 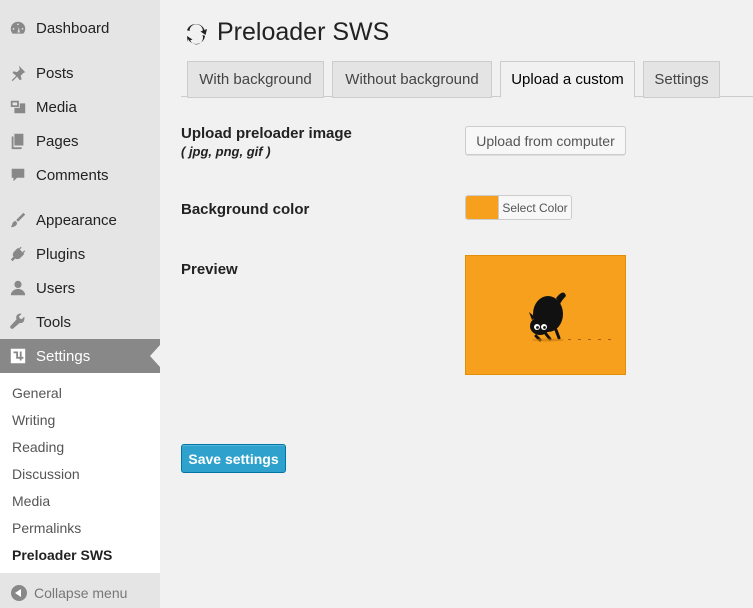 What do you see at coordinates (33, 420) in the screenshot?
I see `submenu-item-writing: Writing` at bounding box center [33, 420].